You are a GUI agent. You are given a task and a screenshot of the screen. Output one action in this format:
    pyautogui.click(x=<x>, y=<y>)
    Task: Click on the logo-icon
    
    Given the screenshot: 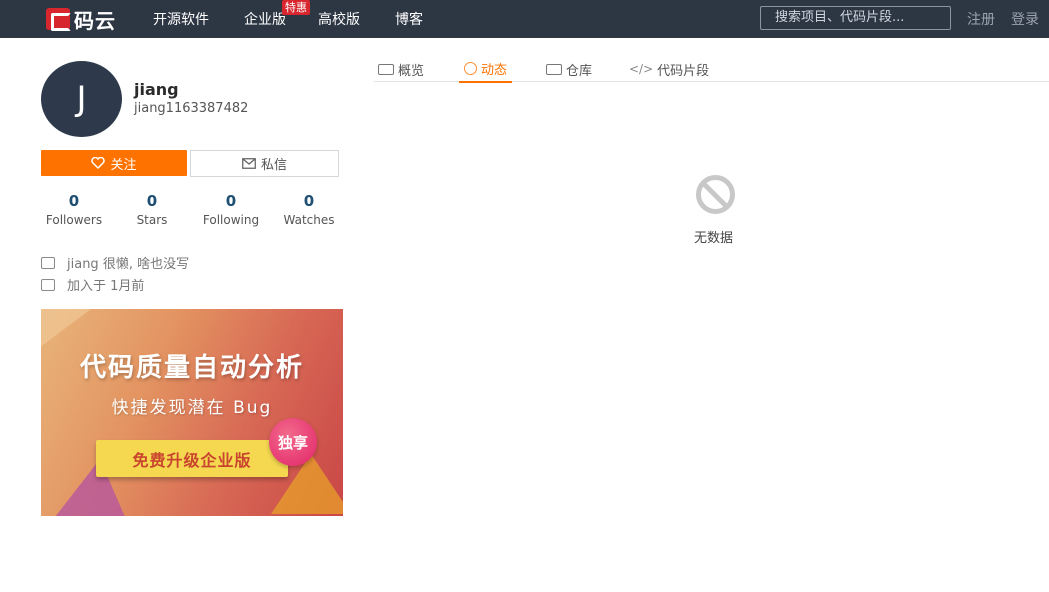 What is the action you would take?
    pyautogui.click(x=58, y=19)
    